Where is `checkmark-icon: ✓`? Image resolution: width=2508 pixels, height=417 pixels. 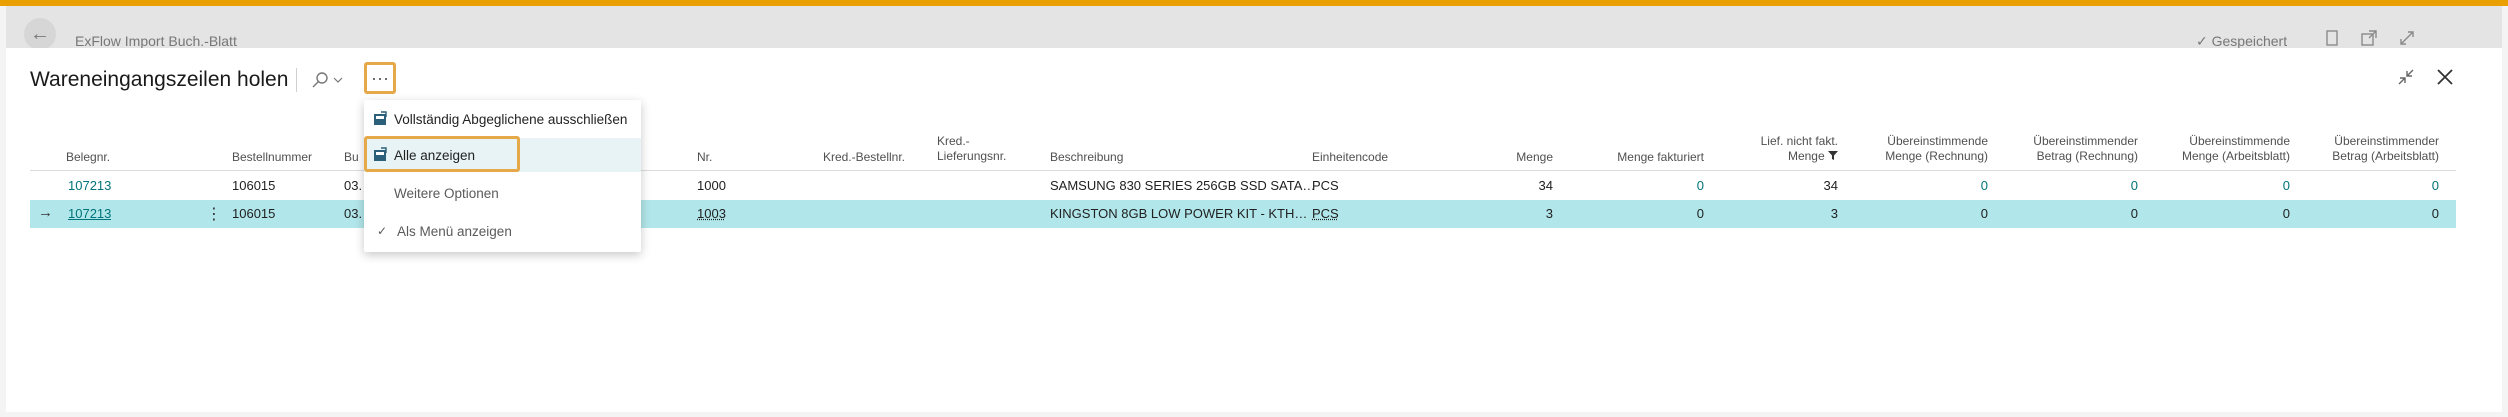 checkmark-icon: ✓ is located at coordinates (382, 231).